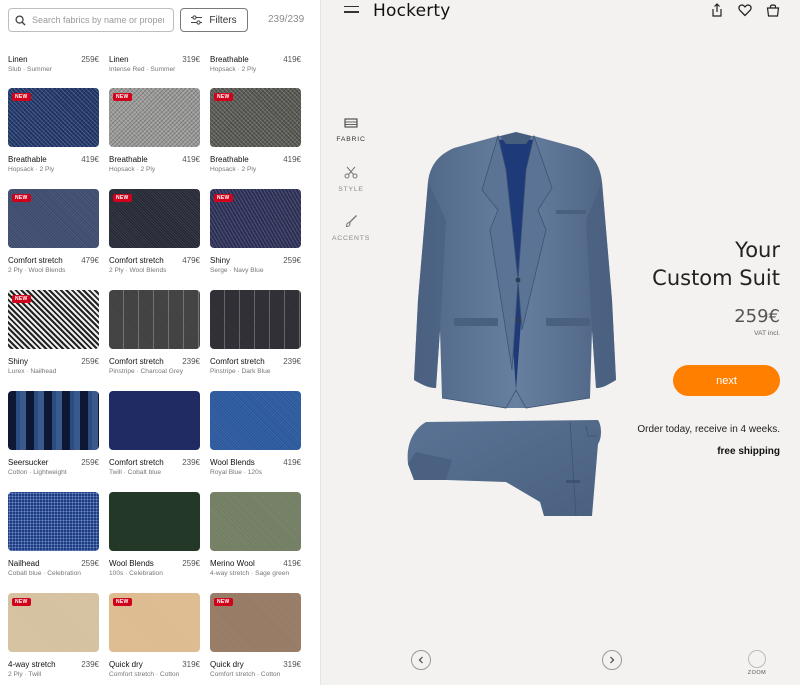 The width and height of the screenshot is (800, 685). I want to click on share-icon, so click(717, 10).